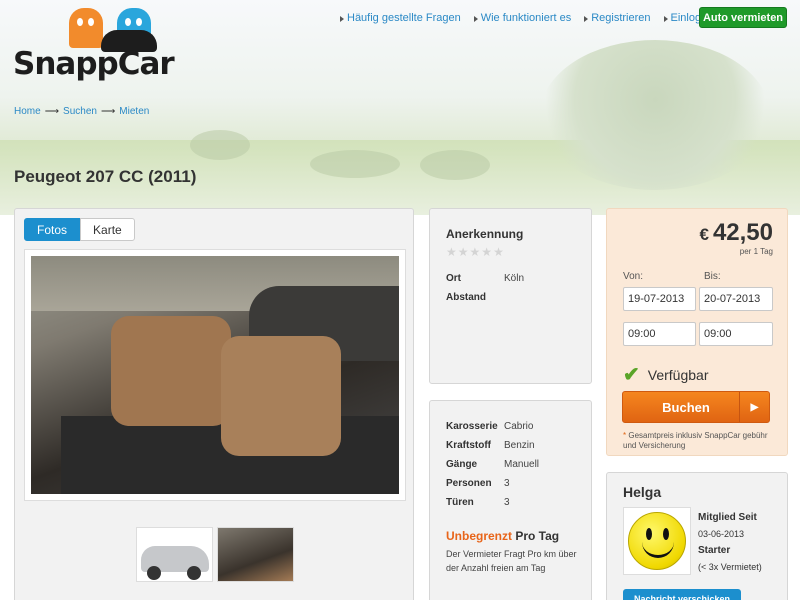  I want to click on spec-row: Personen 3, so click(492, 483).